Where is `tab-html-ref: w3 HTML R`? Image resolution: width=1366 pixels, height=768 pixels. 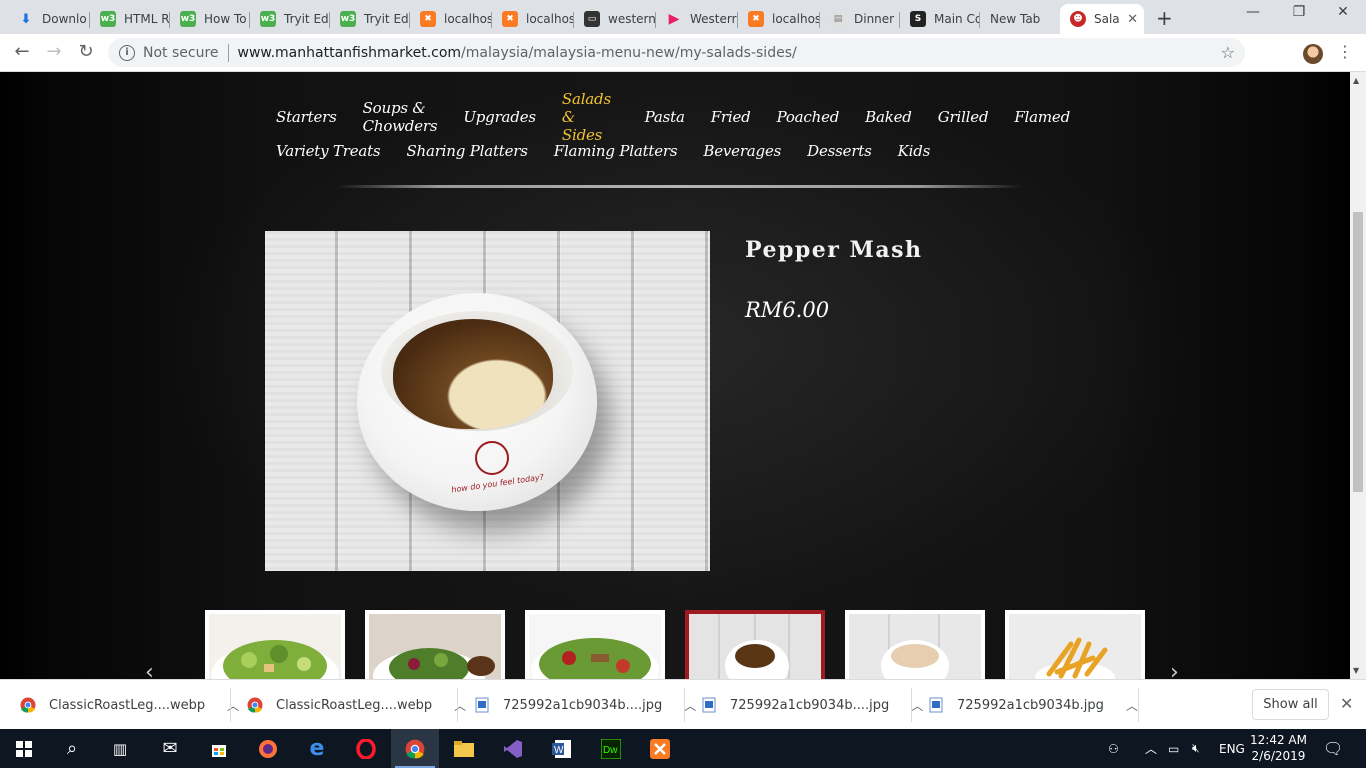
tab-html-ref: w3 HTML R is located at coordinates (130, 19).